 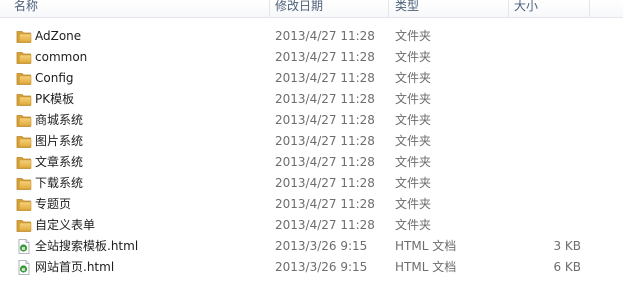 I want to click on file-name: PK模板, so click(x=55, y=99).